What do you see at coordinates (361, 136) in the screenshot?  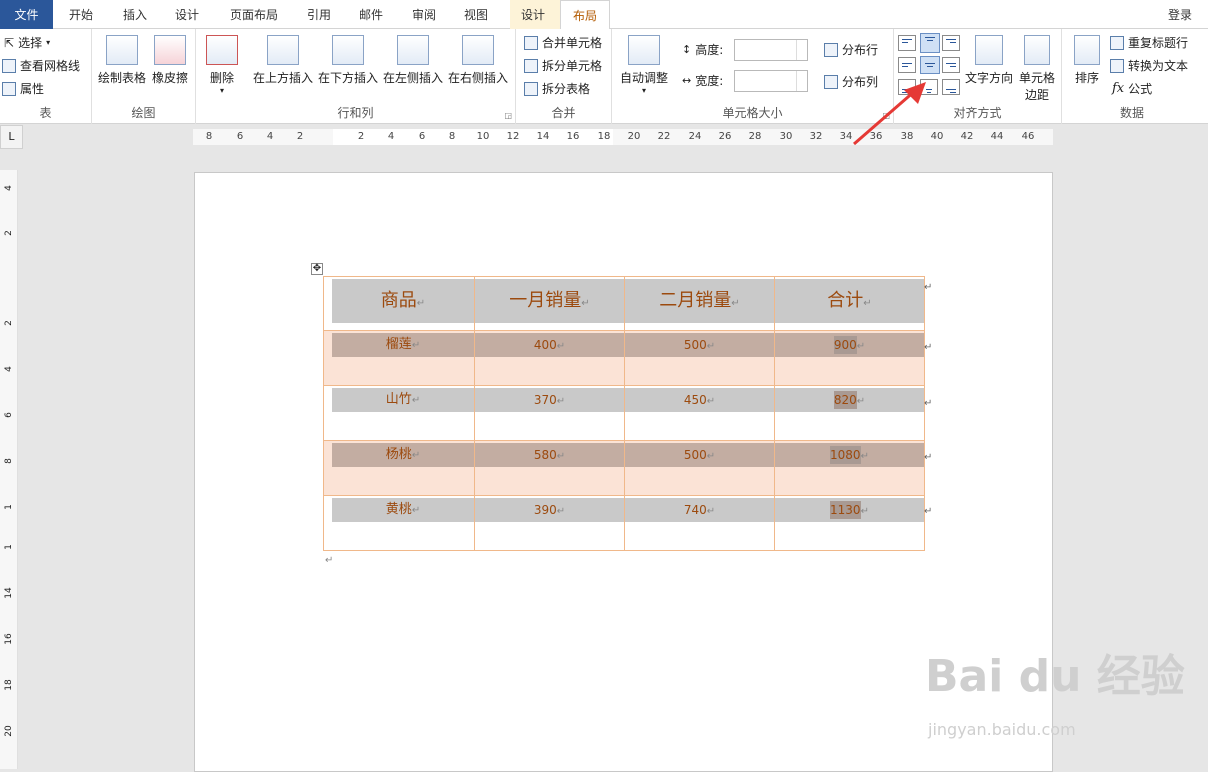 I see `ruler-number: 2` at bounding box center [361, 136].